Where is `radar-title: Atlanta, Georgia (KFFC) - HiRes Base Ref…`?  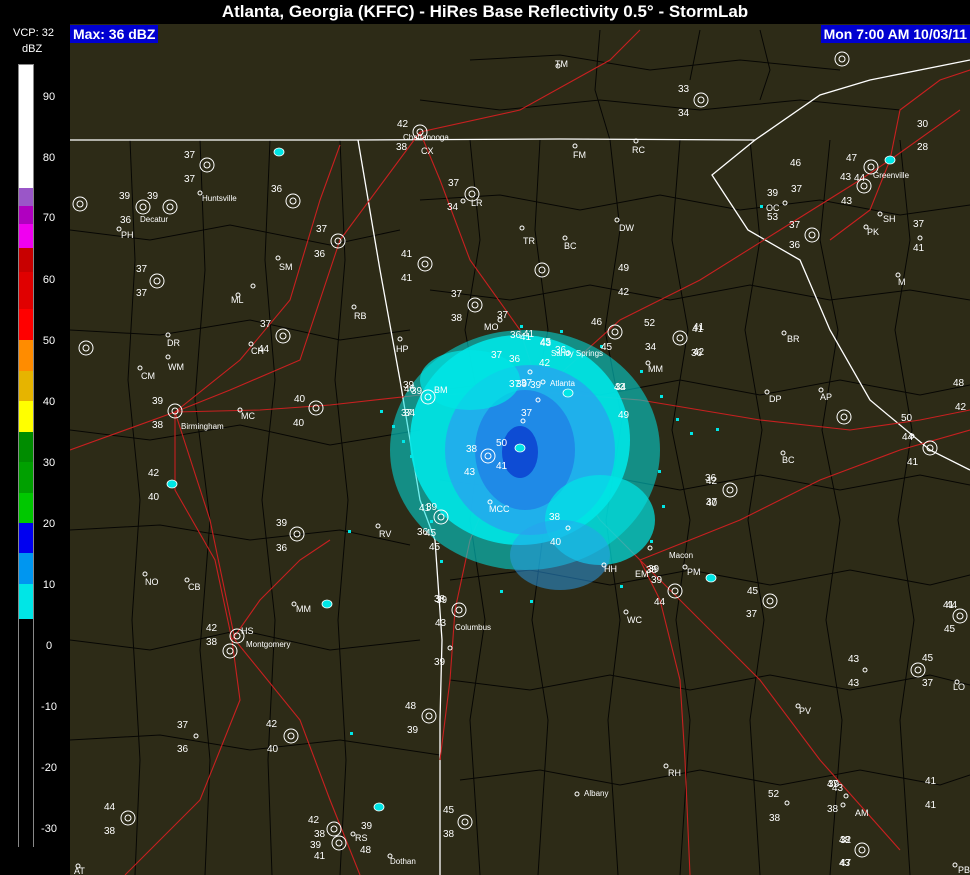 radar-title: Atlanta, Georgia (KFFC) - HiRes Base Ref… is located at coordinates (485, 12).